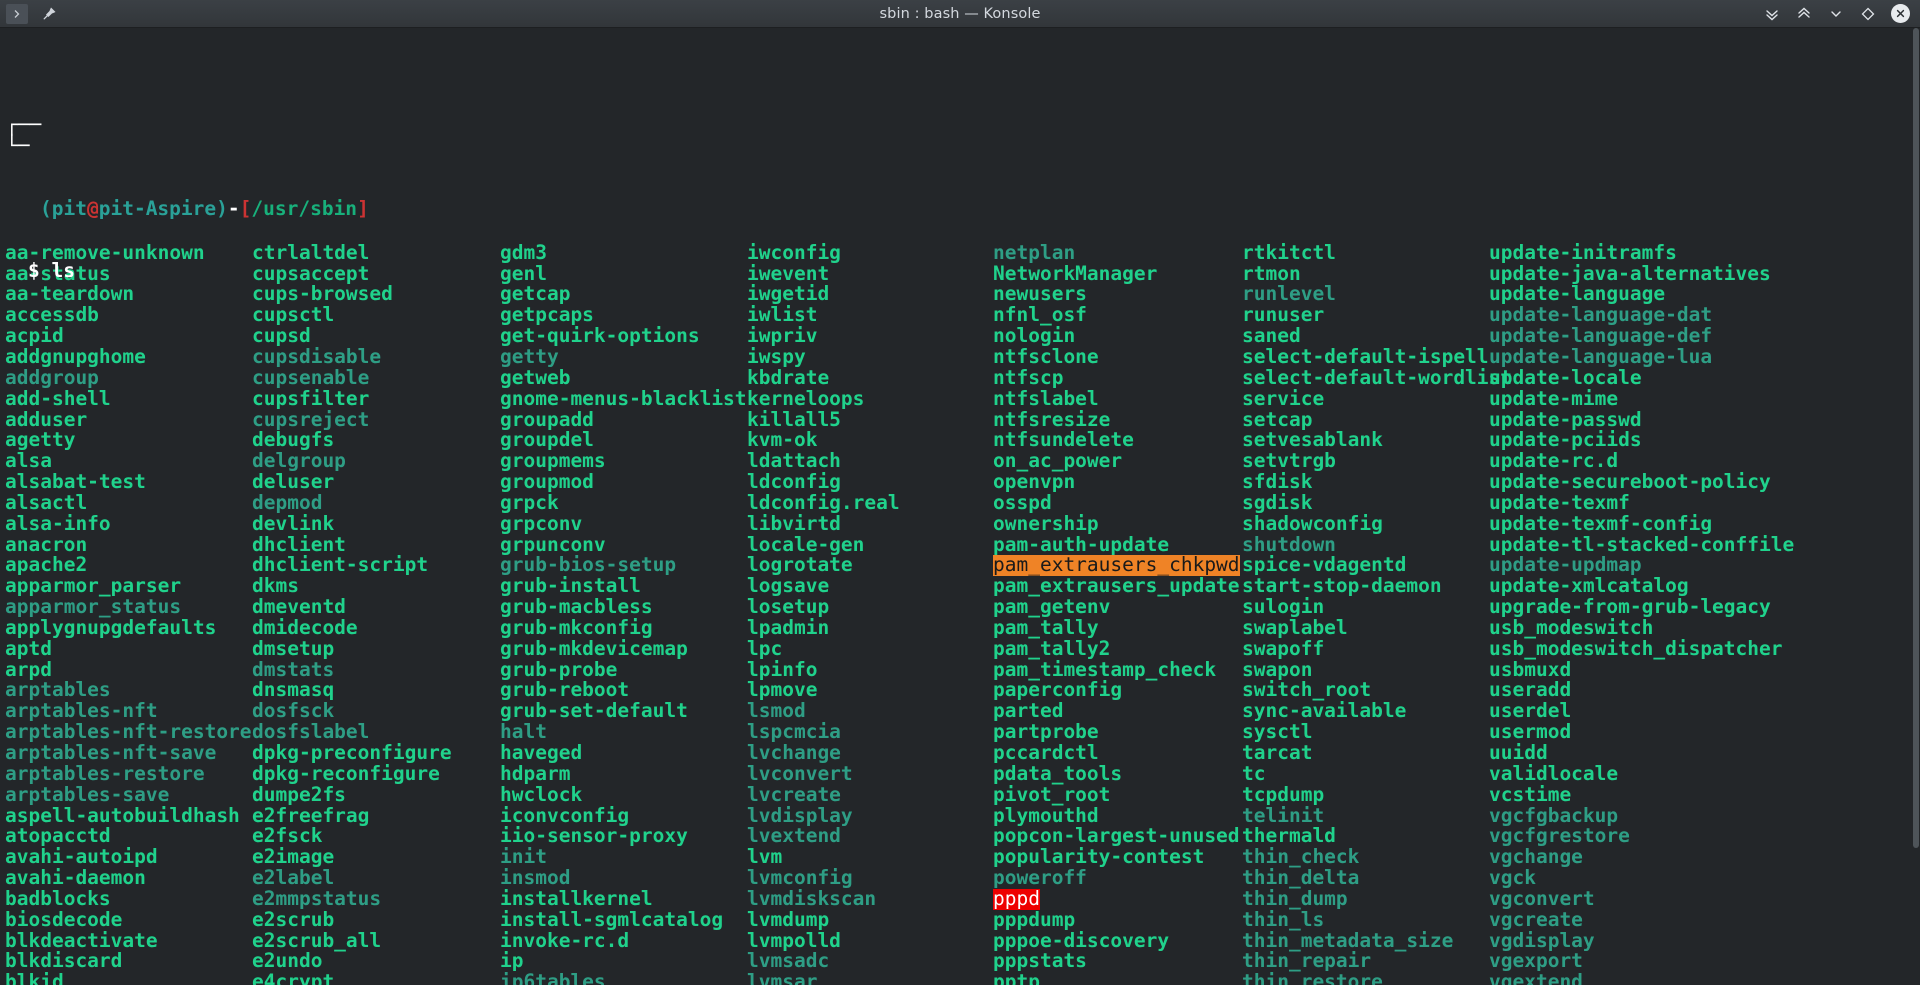 Image resolution: width=1920 pixels, height=985 pixels. What do you see at coordinates (1365, 978) in the screenshot?
I see `ls-entry: thin_restore` at bounding box center [1365, 978].